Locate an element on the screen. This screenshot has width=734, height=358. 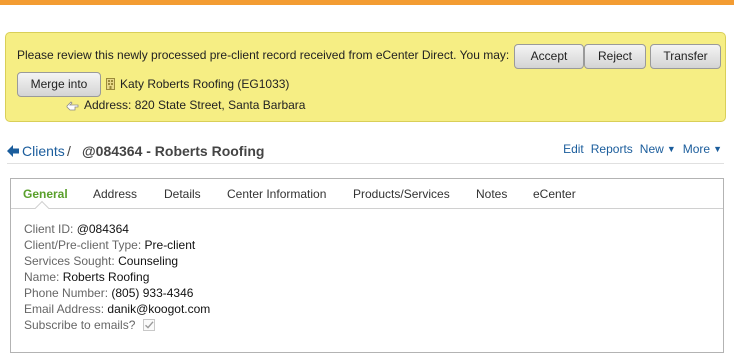
tab-ecenter: eCenter is located at coordinates (554, 194).